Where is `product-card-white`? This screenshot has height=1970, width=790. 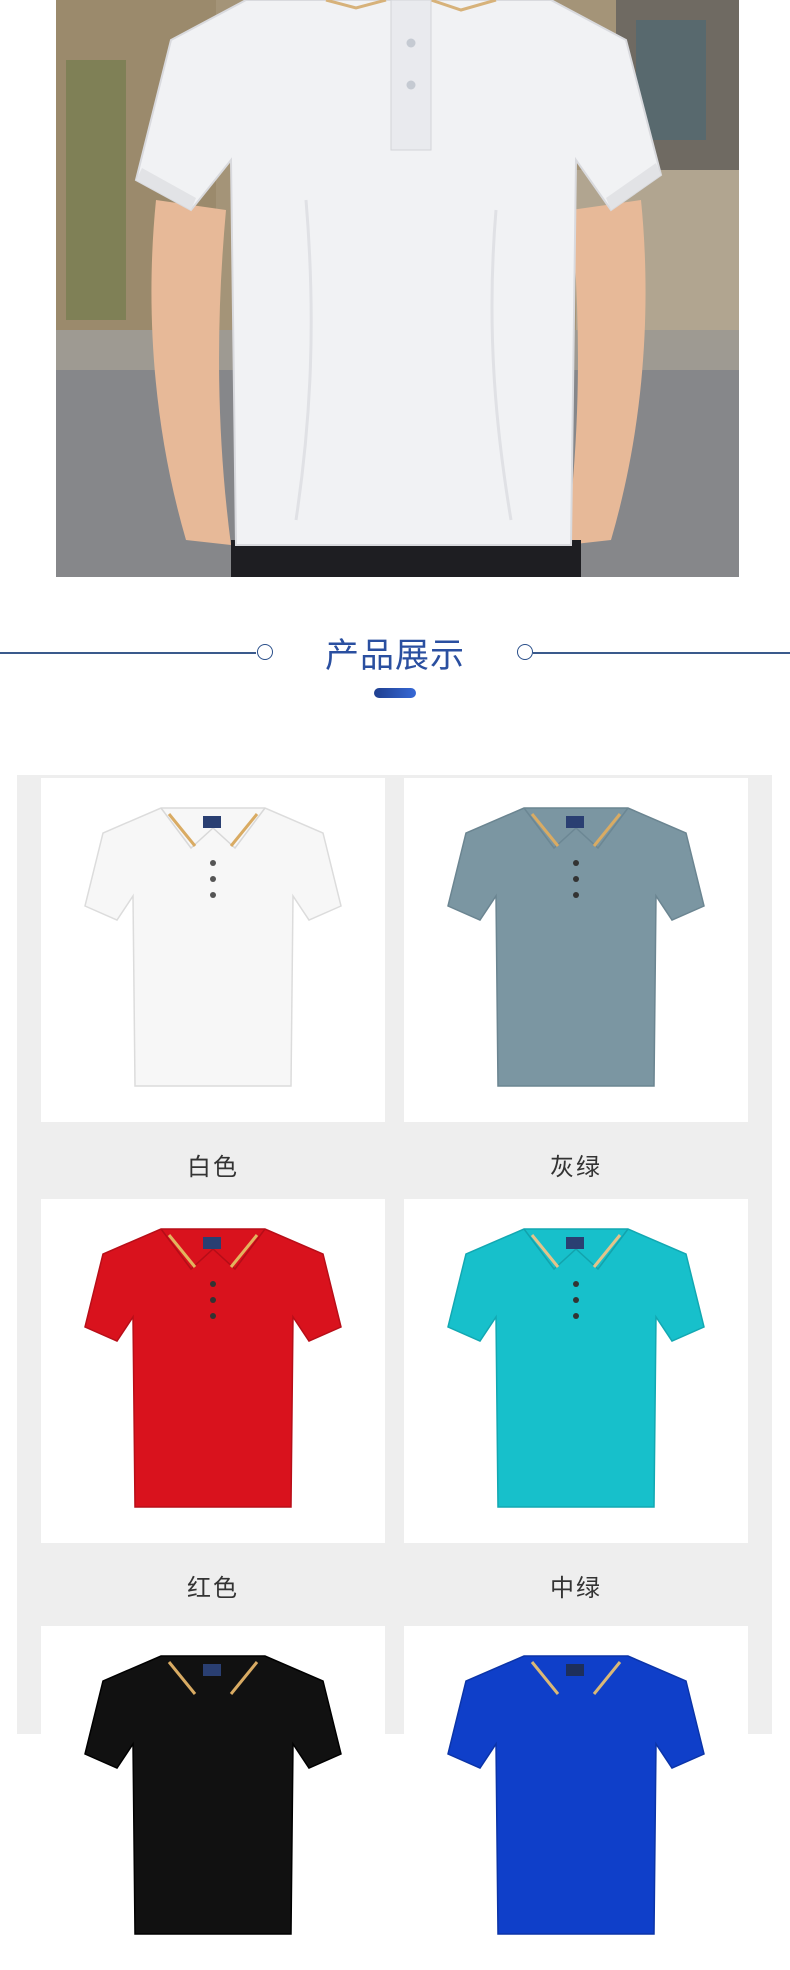 product-card-white is located at coordinates (213, 950).